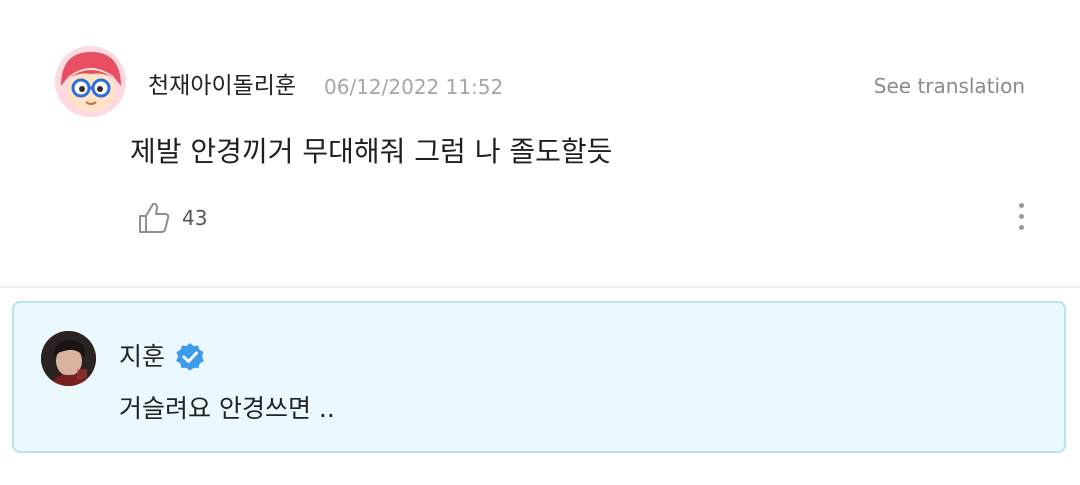 The image size is (1080, 485). I want to click on see-translation-link: See translation, so click(949, 86).